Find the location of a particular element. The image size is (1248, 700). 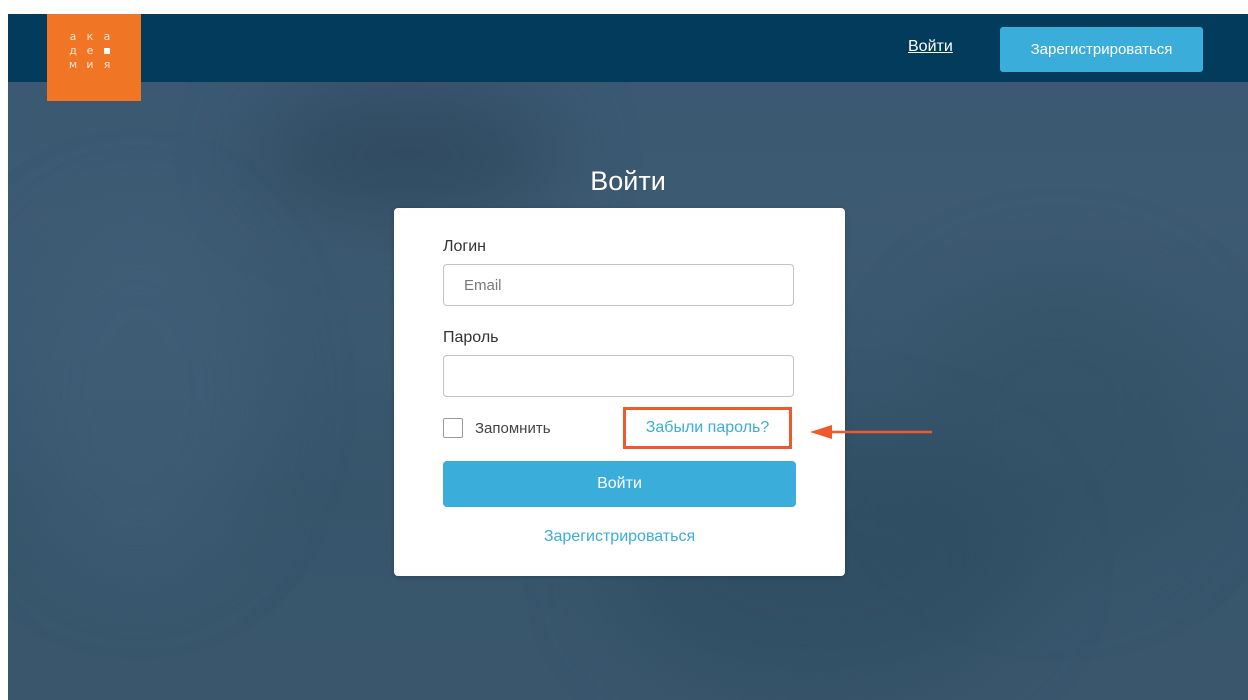

email-field is located at coordinates (618, 285).